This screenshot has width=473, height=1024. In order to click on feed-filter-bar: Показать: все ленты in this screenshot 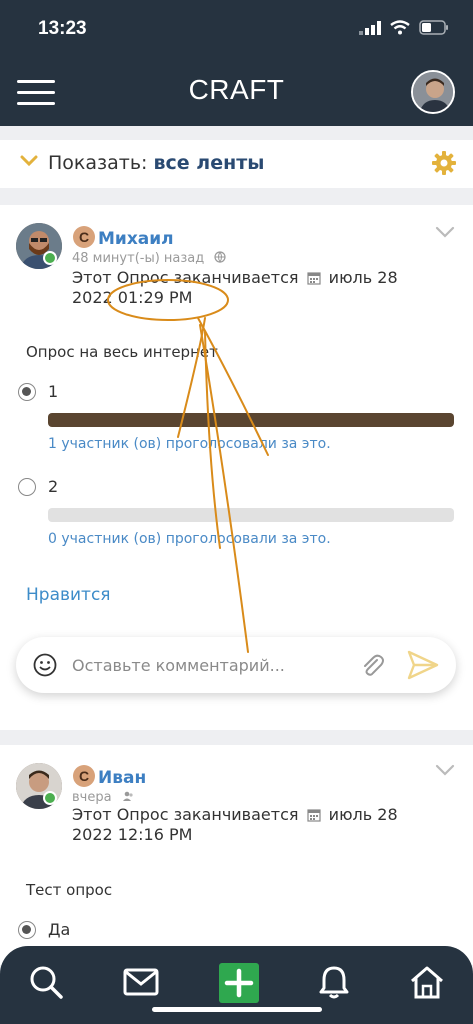, I will do `click(236, 164)`.